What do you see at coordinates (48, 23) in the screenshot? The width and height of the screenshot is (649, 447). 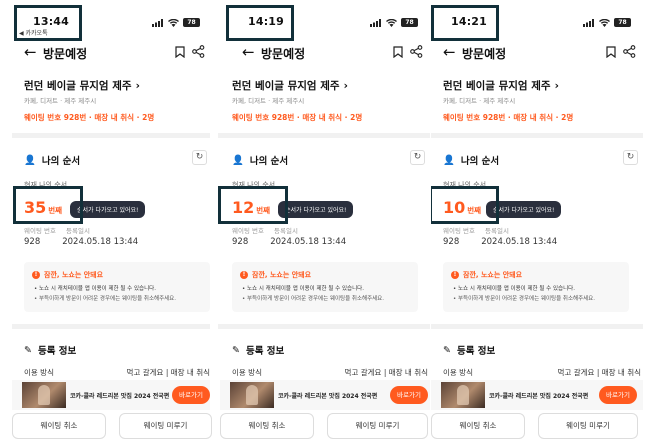 I see `highlight-box-time` at bounding box center [48, 23].